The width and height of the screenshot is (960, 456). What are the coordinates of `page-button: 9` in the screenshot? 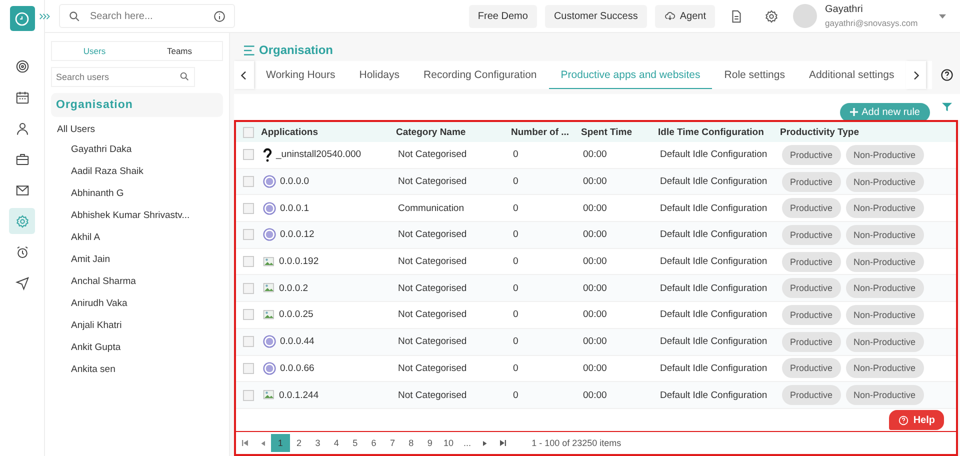 It's located at (430, 443).